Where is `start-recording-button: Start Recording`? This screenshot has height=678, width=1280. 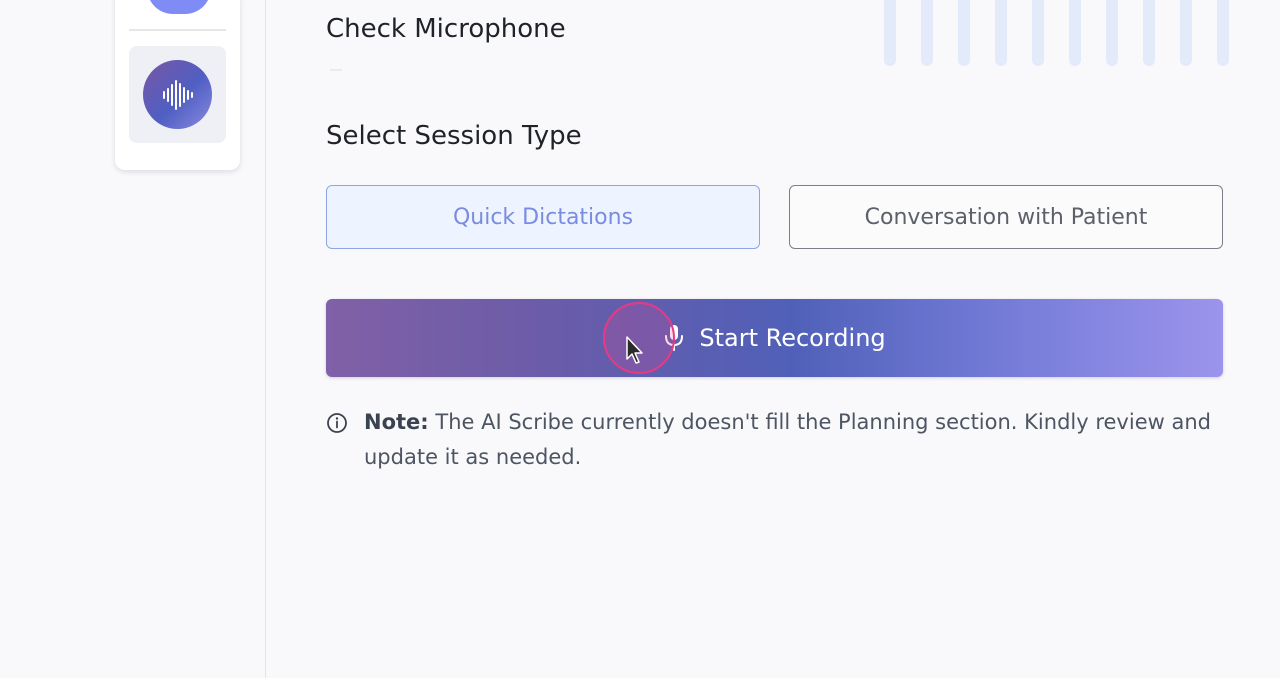 start-recording-button: Start Recording is located at coordinates (774, 338).